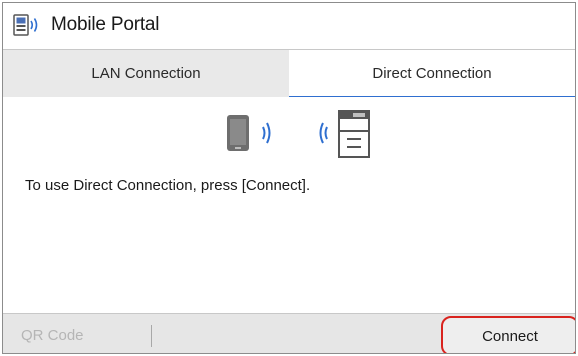 Image resolution: width=578 pixels, height=356 pixels. I want to click on smartphone-icon, so click(238, 133).